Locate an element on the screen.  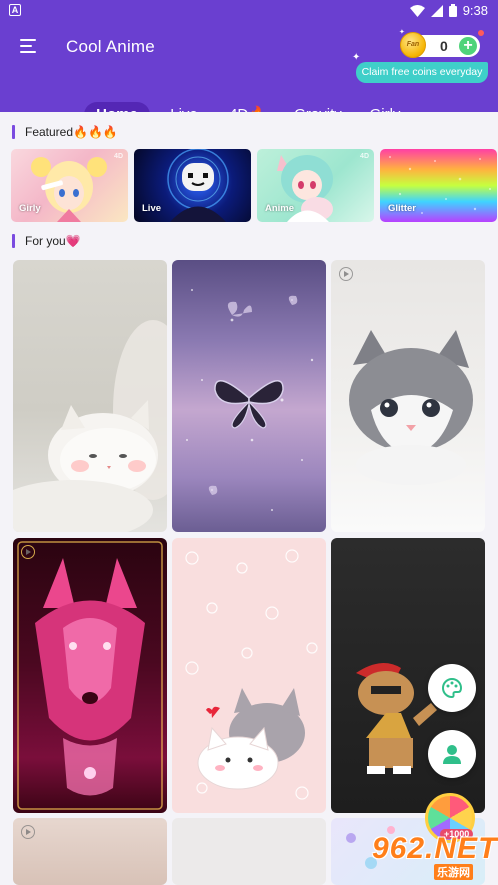
butterfly-artwork is located at coordinates (250, 400).